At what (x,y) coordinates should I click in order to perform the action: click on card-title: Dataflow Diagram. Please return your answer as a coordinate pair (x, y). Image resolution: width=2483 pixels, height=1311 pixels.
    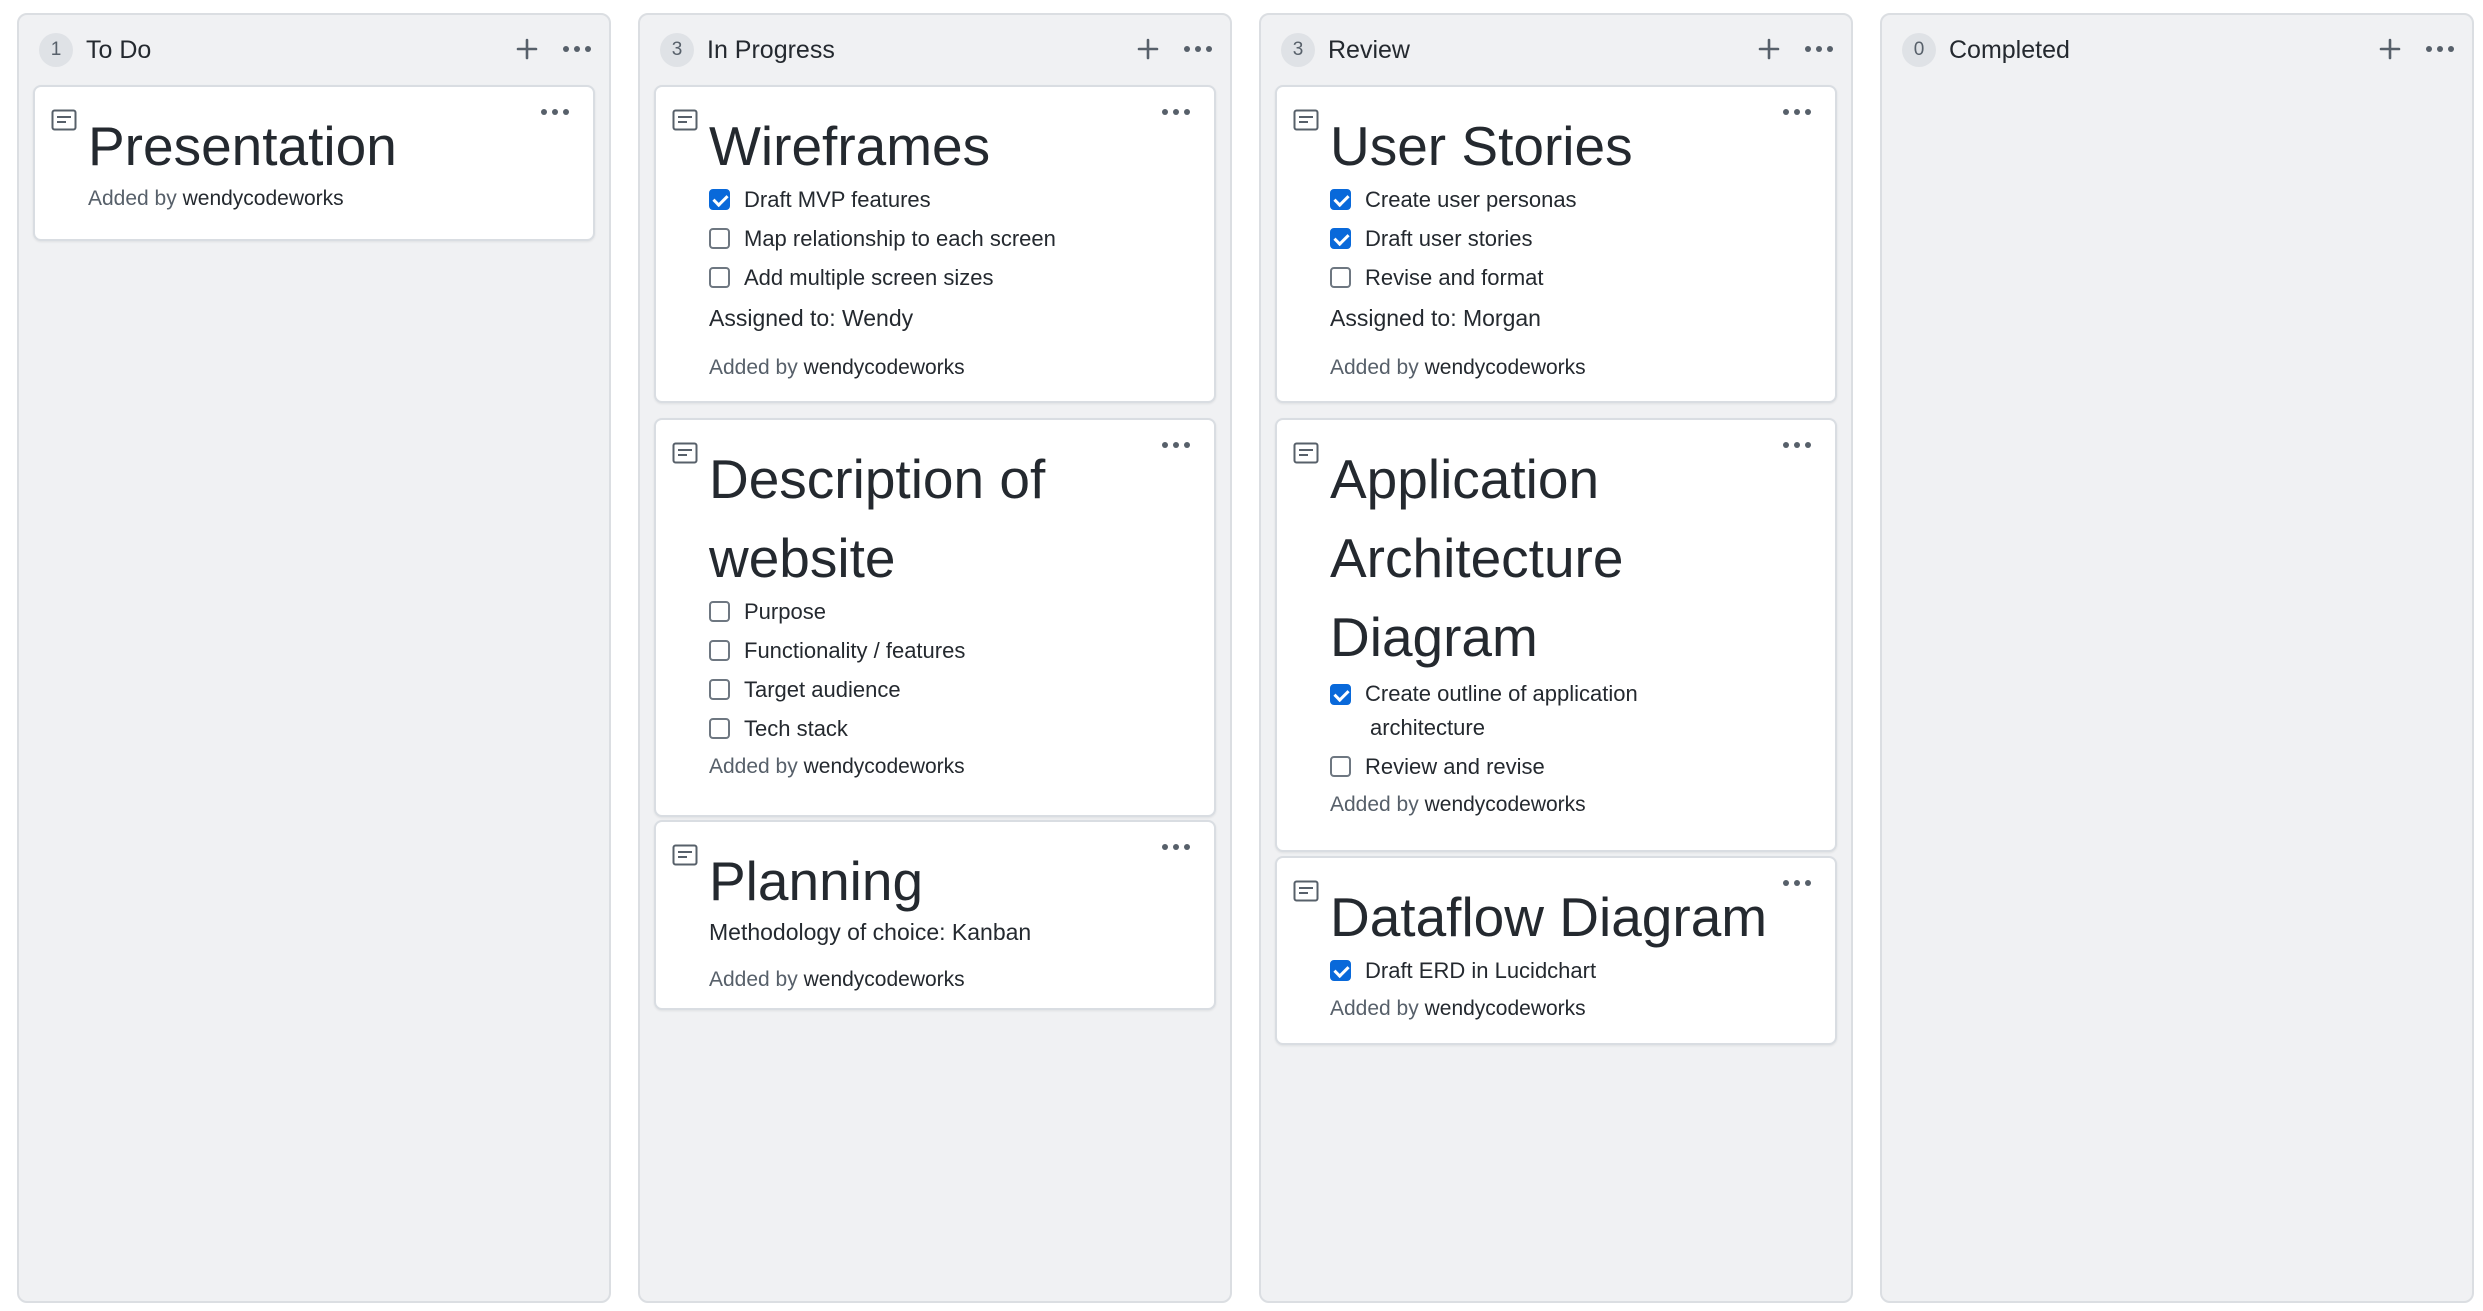
    Looking at the image, I should click on (1549, 917).